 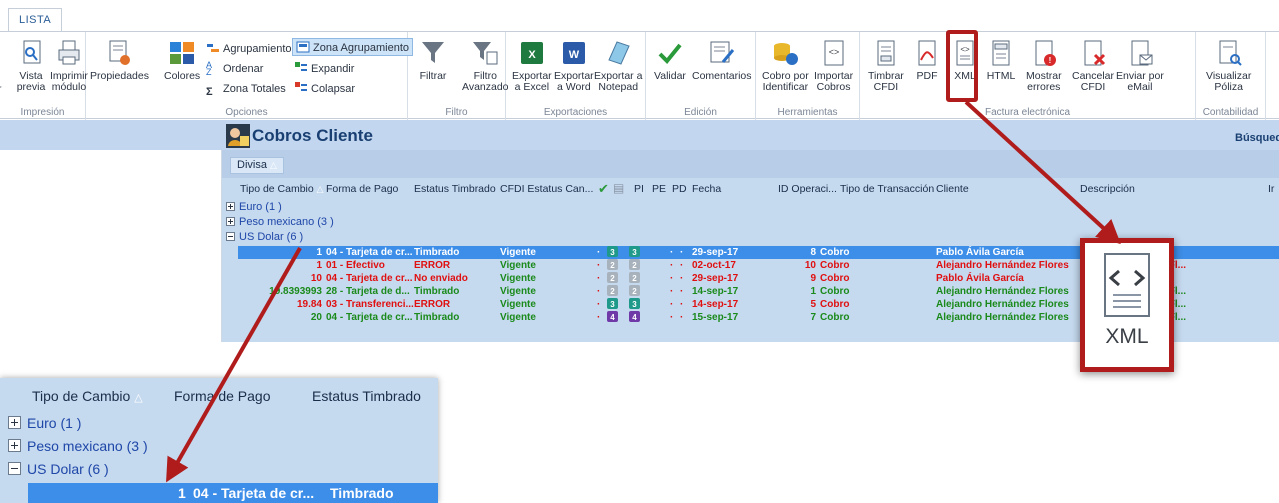 What do you see at coordinates (1002, 317) in the screenshot?
I see `cell-cliente: Alejandro Hernández Flores` at bounding box center [1002, 317].